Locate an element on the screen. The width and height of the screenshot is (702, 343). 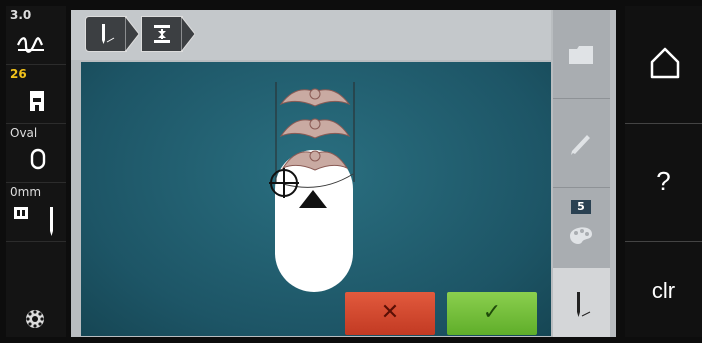
oval-hoop-icon is located at coordinates (38, 159).